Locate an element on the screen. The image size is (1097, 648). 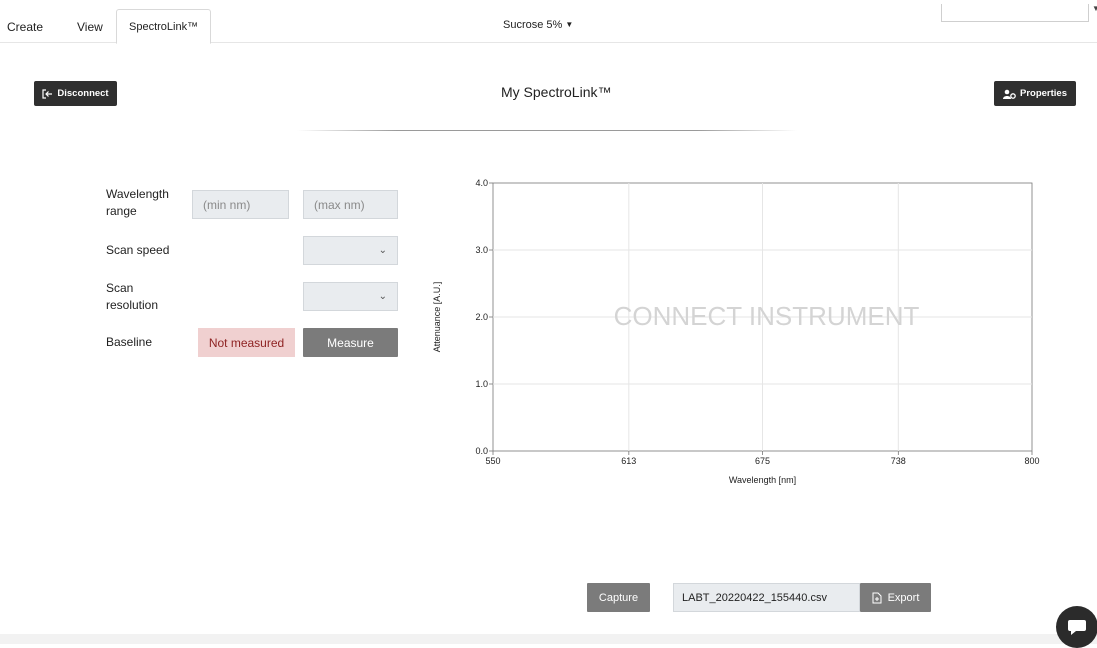
document-selector: Sucrose 5% ▼ is located at coordinates (538, 25).